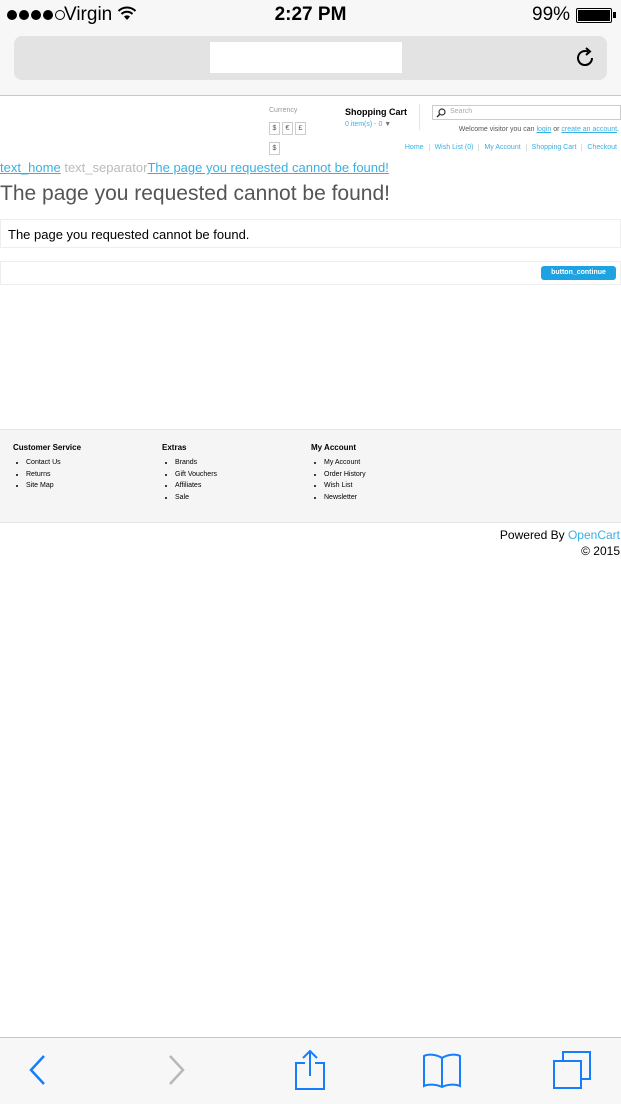 The image size is (621, 1104). Describe the element at coordinates (53, 486) in the screenshot. I see `footer-link-site-map: Site Map` at that location.